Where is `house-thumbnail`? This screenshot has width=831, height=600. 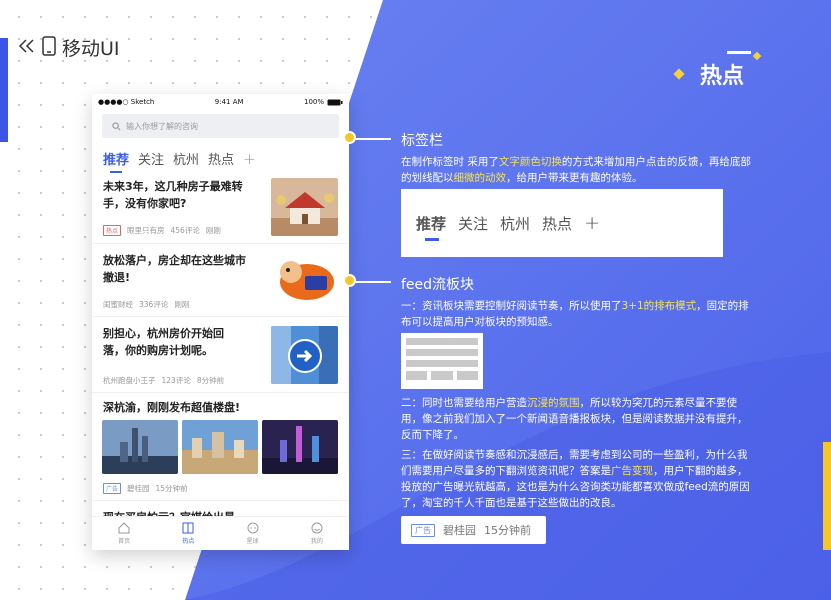 house-thumbnail is located at coordinates (304, 207).